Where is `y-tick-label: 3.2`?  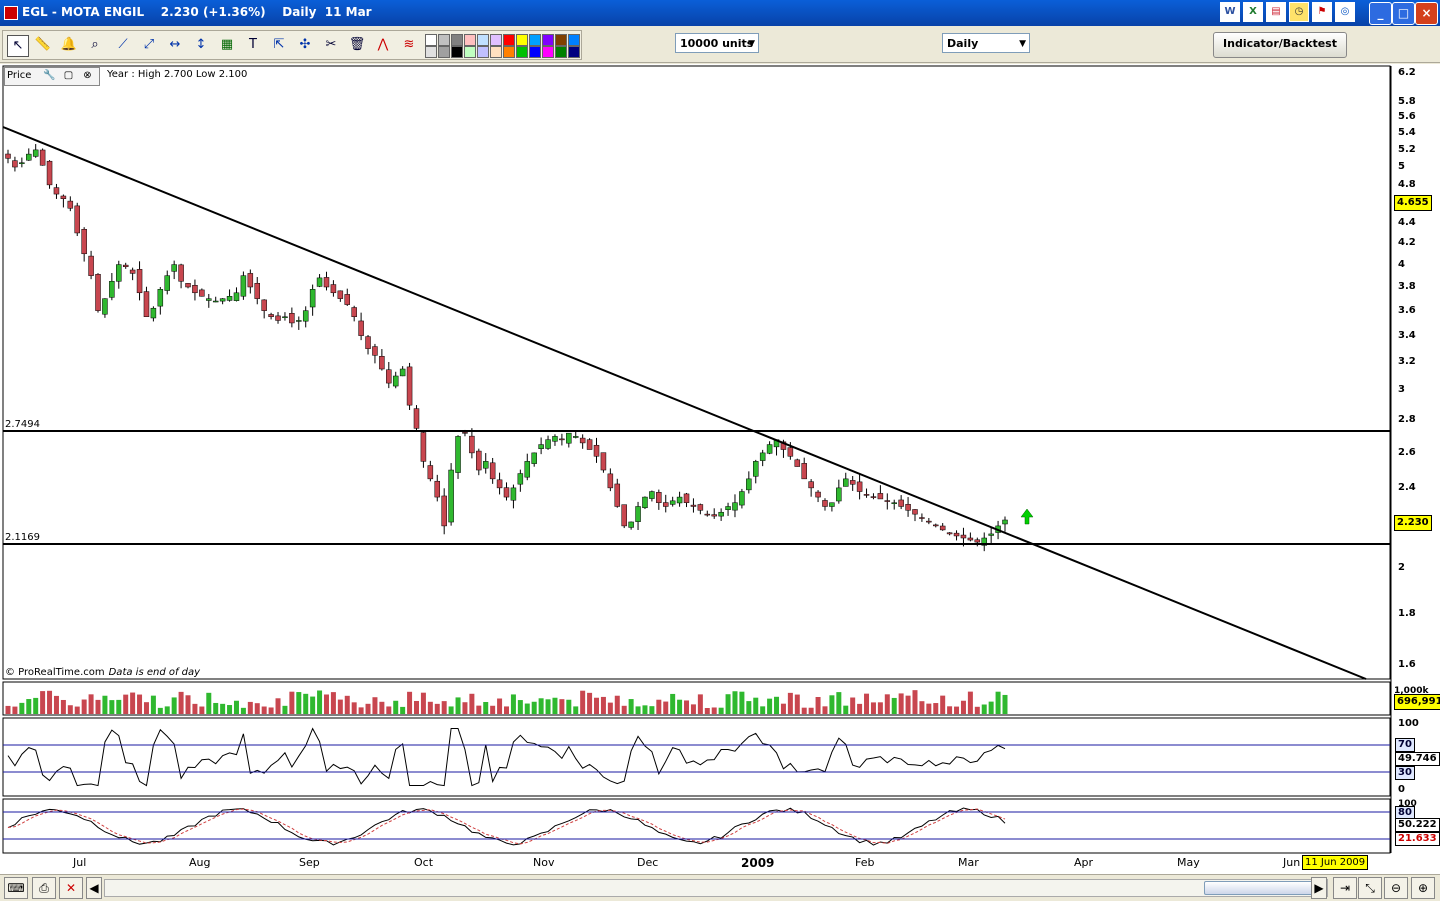
y-tick-label: 3.2 is located at coordinates (1407, 362).